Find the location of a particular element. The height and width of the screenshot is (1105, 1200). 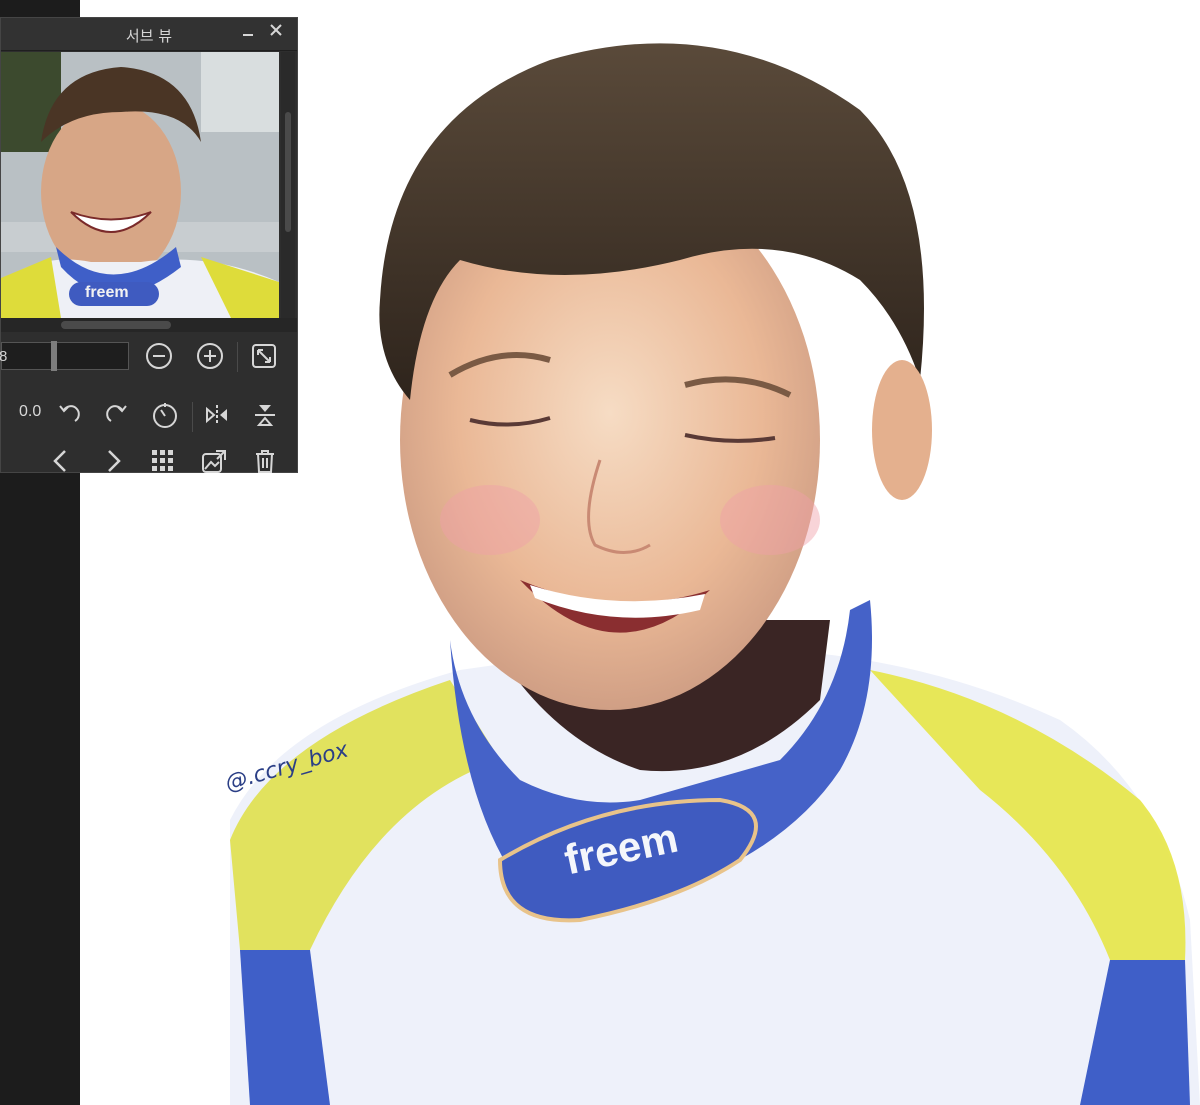

fit-window-icon is located at coordinates (264, 356).